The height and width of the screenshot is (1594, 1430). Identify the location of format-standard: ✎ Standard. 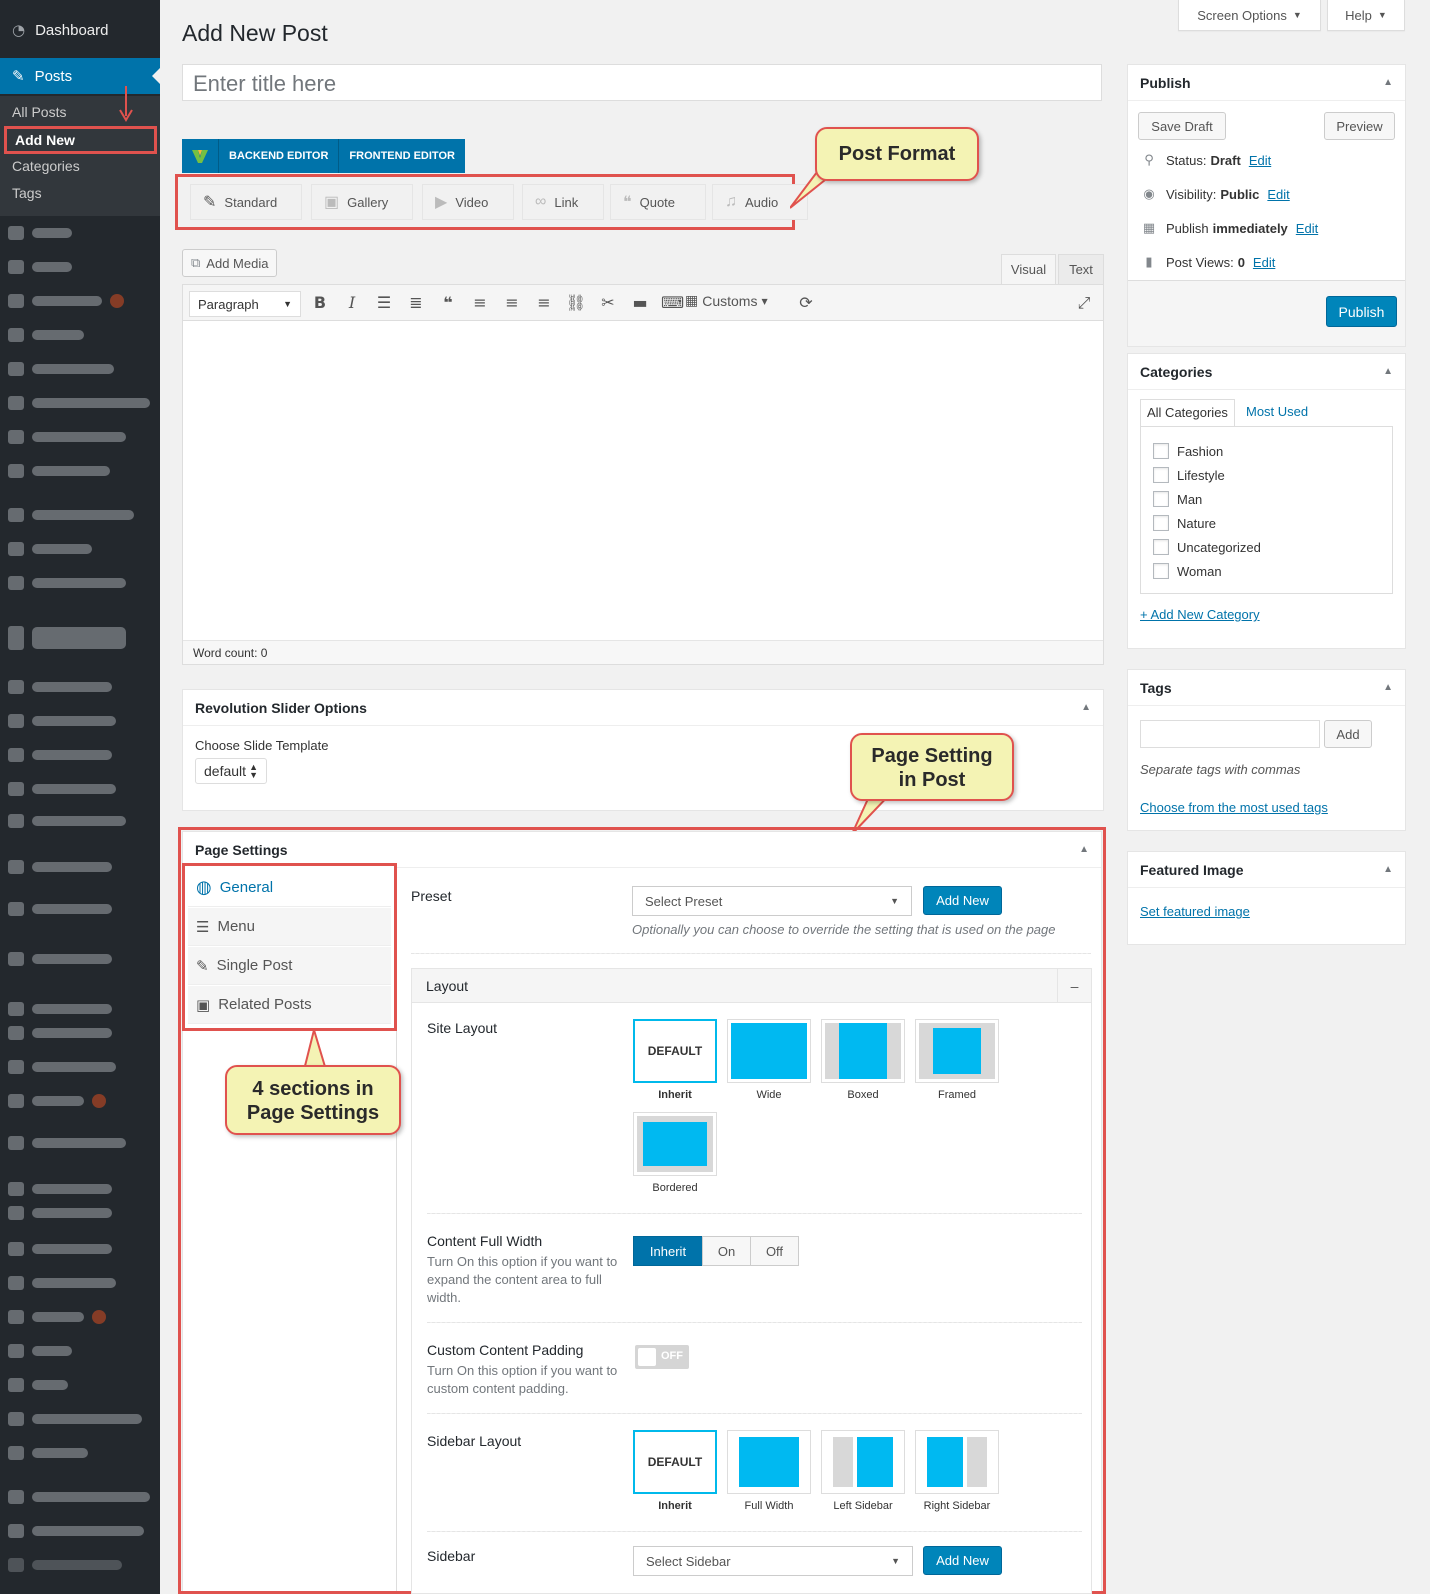
(246, 202).